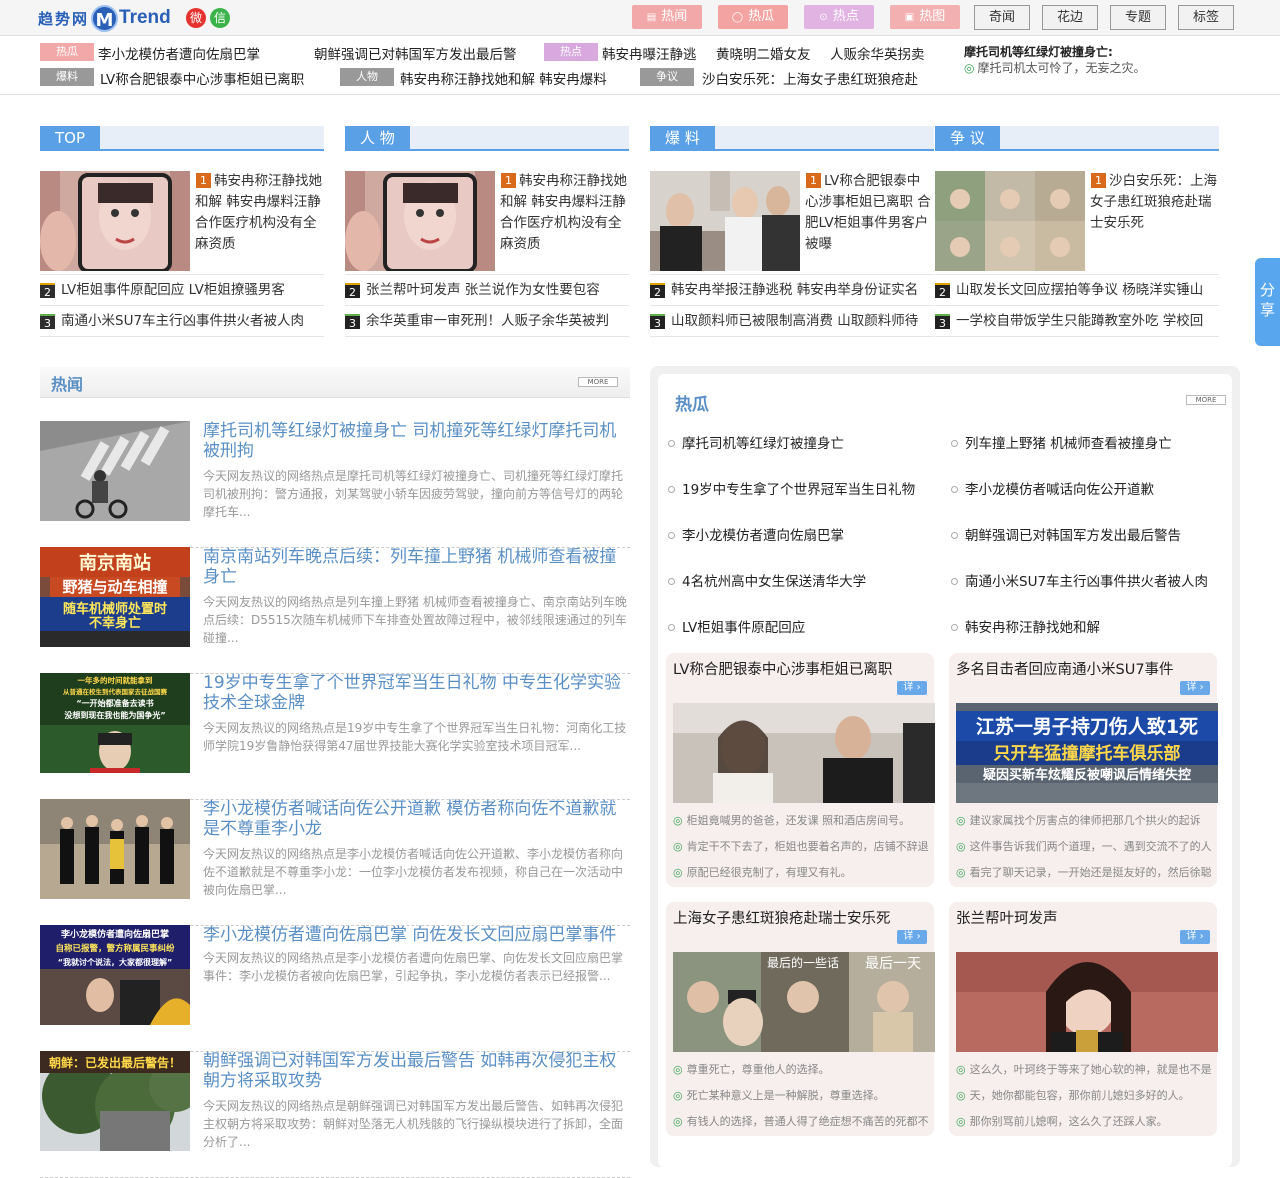 The height and width of the screenshot is (1178, 1280). What do you see at coordinates (413, 693) in the screenshot?
I see `news-title: 19岁中专生拿了个世界冠军当生日礼物 中专生化学实验技术全球金牌` at bounding box center [413, 693].